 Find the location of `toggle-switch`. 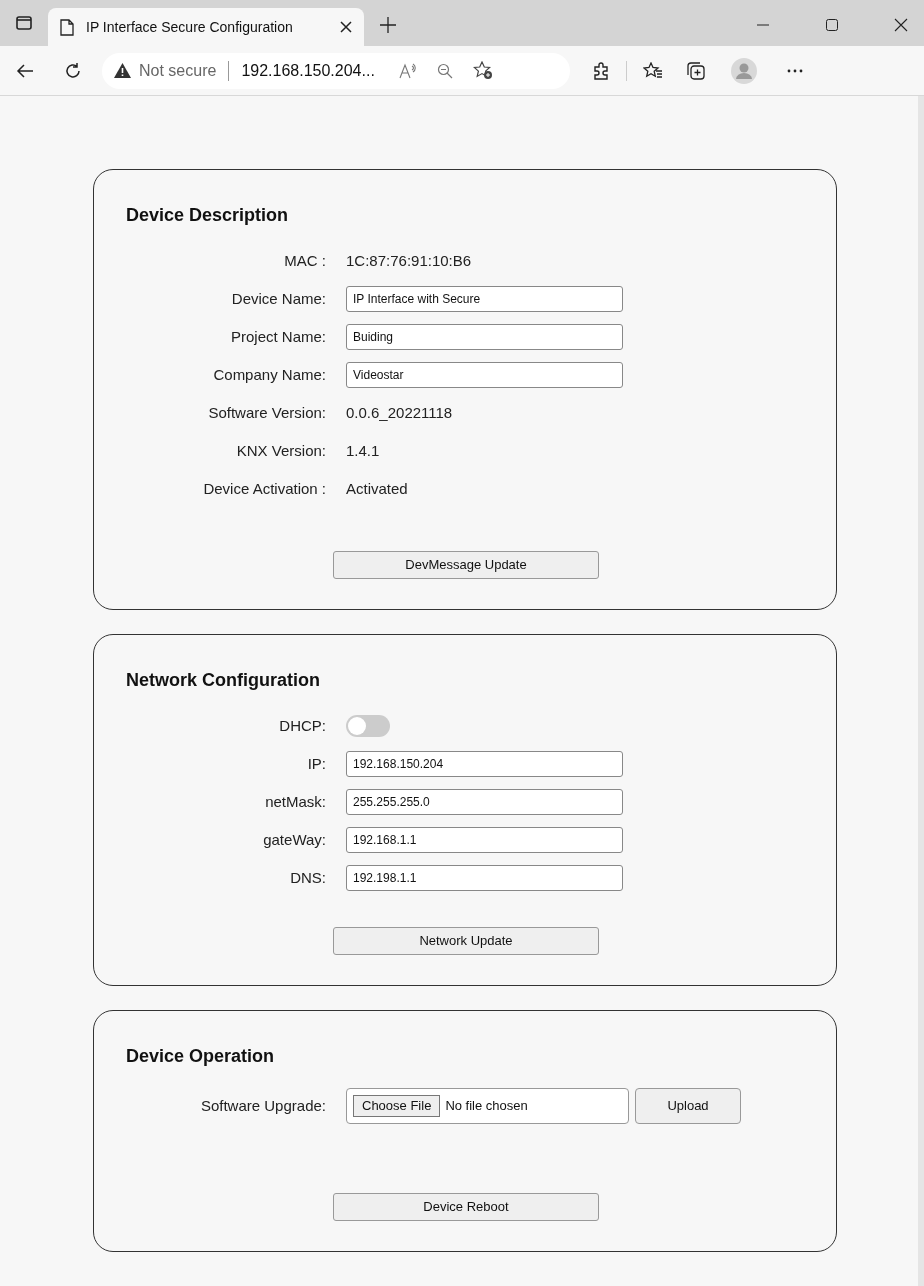

toggle-switch is located at coordinates (368, 726).